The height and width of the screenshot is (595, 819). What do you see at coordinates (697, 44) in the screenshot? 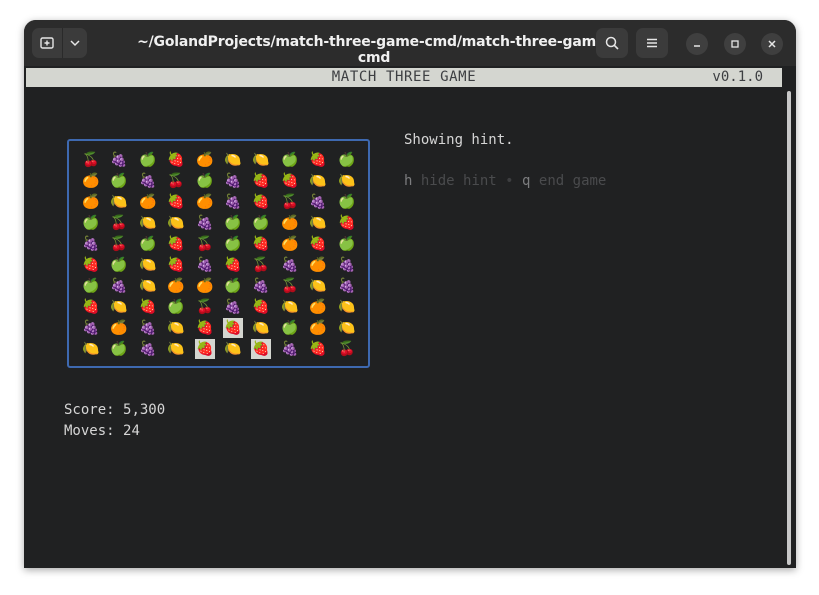
I see `minimize-button` at bounding box center [697, 44].